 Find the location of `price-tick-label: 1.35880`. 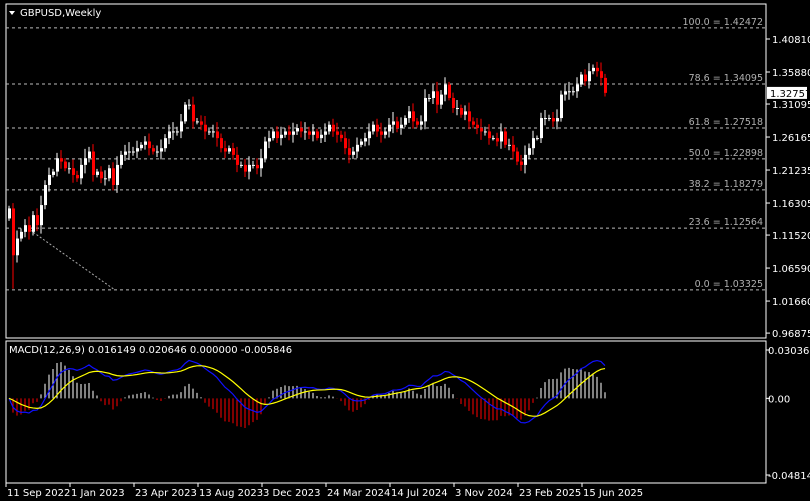

price-tick-label: 1.35880 is located at coordinates (791, 73).